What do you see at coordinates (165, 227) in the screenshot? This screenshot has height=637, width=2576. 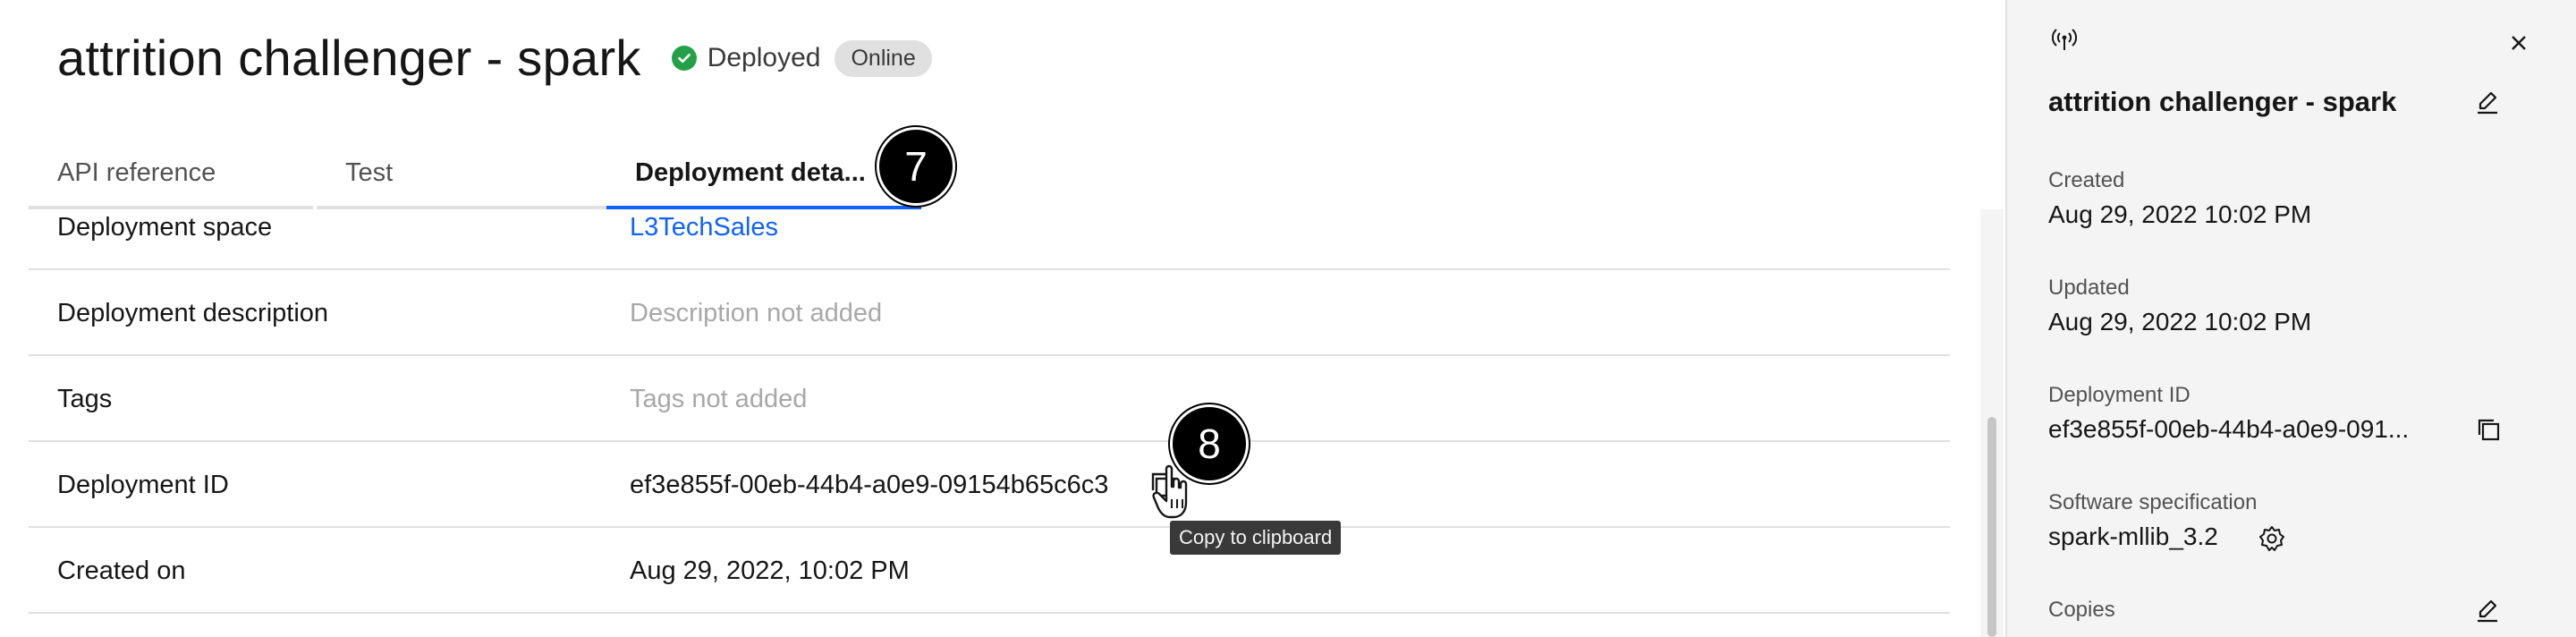 I see `row-label: Deployment space` at bounding box center [165, 227].